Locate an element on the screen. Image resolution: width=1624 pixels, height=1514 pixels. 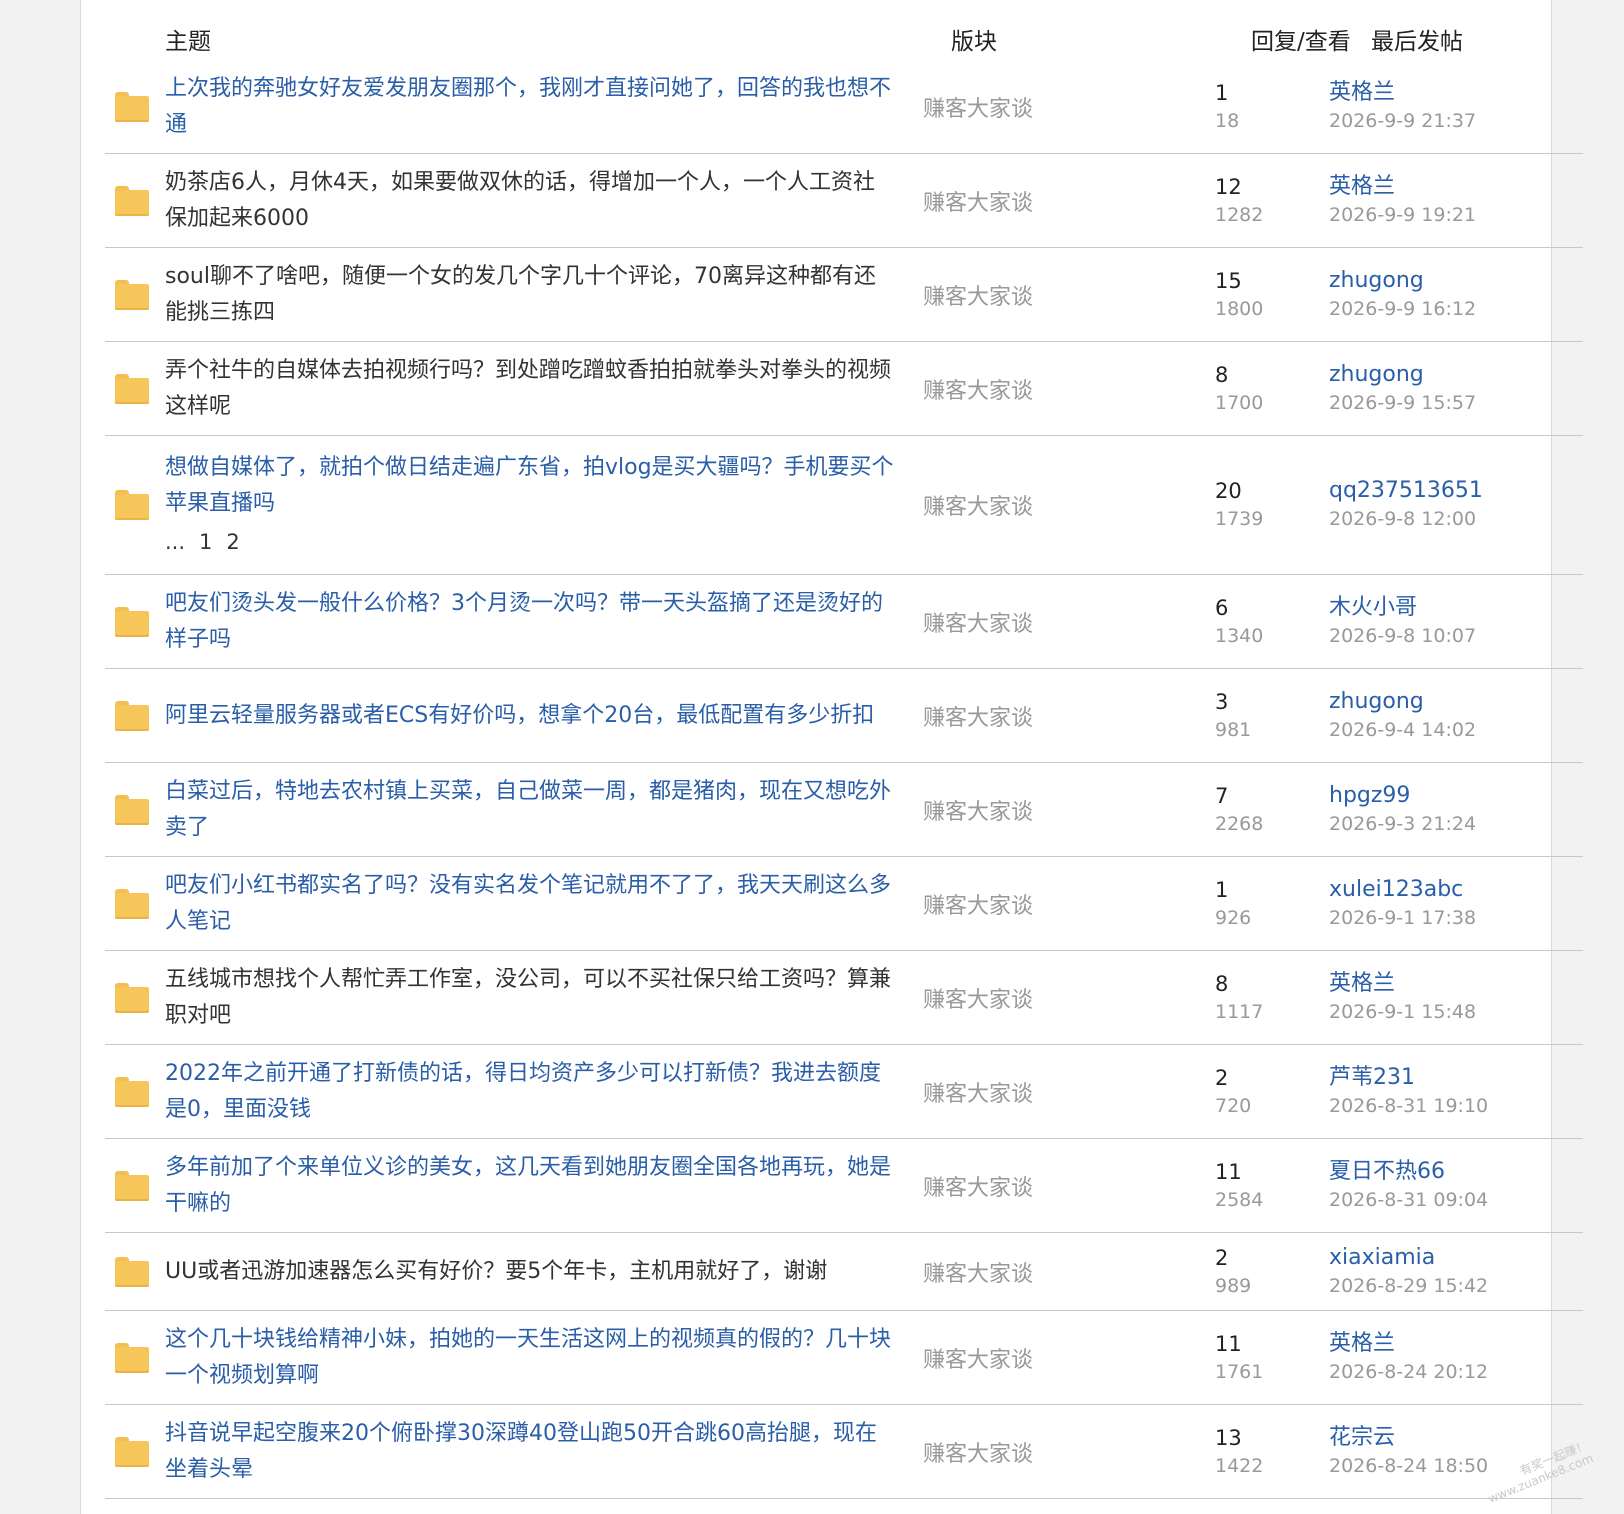
thread-title: UU或者迅游加速器怎么买有好价？要5个年卡，主机用就好了，谢谢 is located at coordinates (530, 1272).